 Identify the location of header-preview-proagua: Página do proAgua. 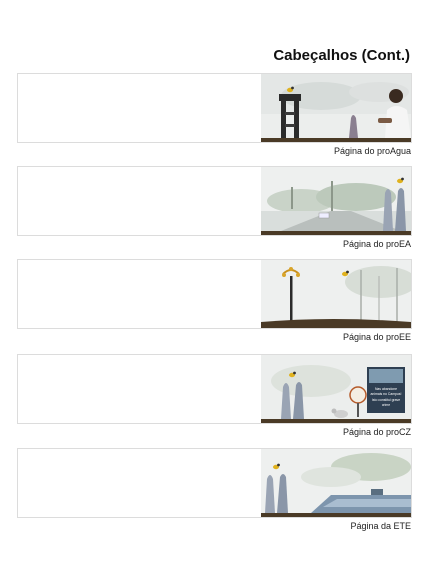
(214, 114).